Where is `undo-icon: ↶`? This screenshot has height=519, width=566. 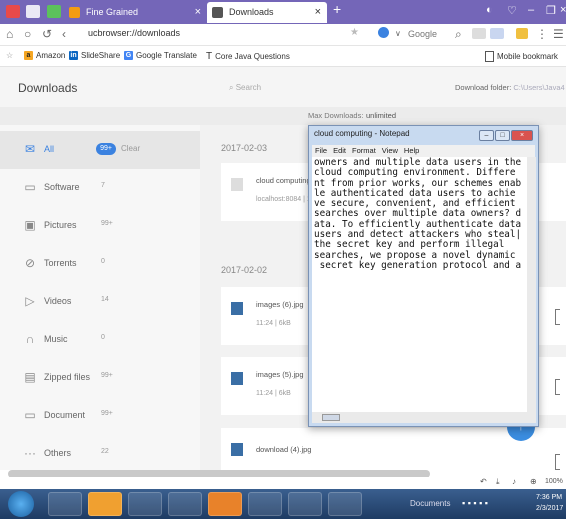 undo-icon: ↶ is located at coordinates (483, 481).